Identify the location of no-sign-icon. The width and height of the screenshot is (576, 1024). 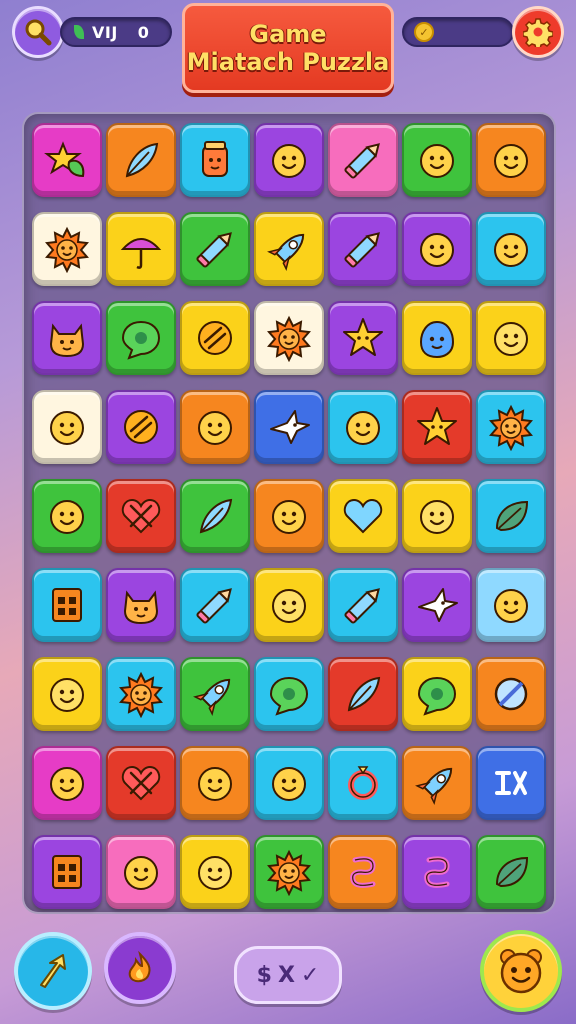
(511, 694).